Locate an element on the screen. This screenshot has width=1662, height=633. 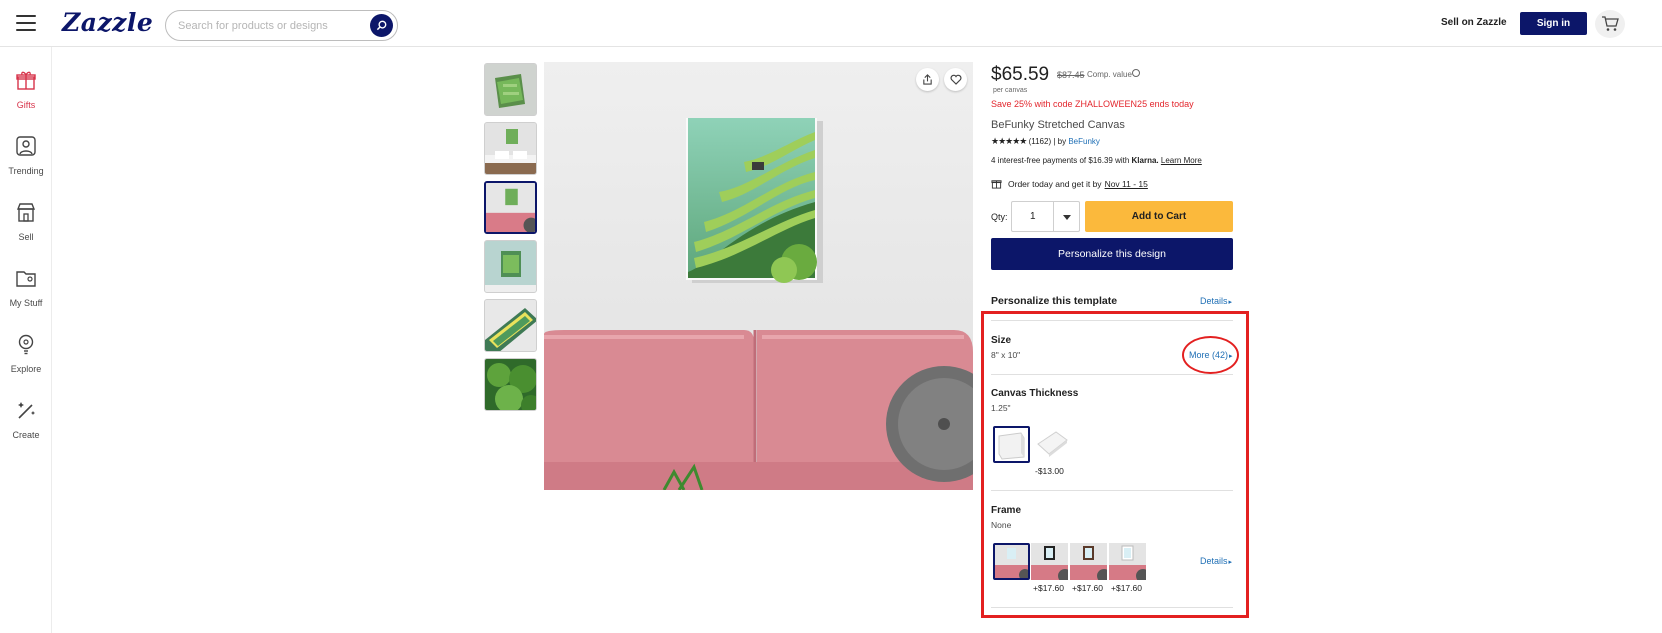
share-icon is located at coordinates (927, 79).